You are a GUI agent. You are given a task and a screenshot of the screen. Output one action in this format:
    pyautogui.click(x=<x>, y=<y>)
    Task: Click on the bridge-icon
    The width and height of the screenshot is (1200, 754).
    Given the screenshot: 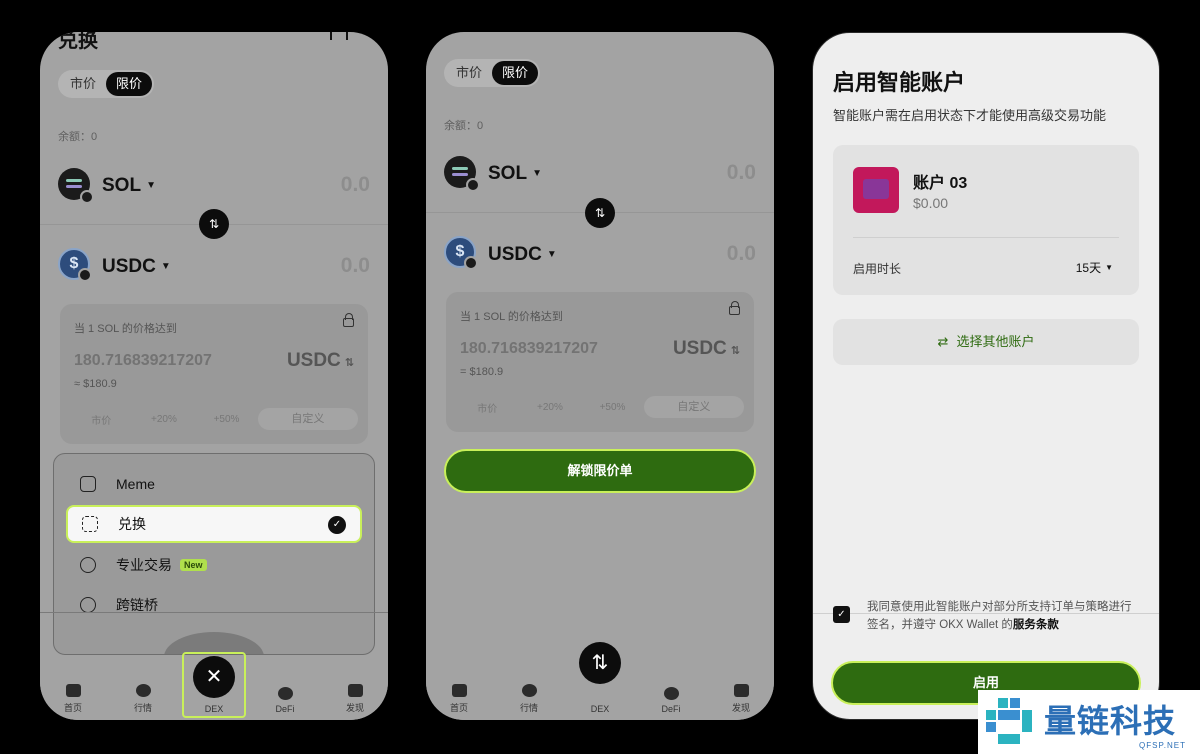 What is the action you would take?
    pyautogui.click(x=88, y=605)
    